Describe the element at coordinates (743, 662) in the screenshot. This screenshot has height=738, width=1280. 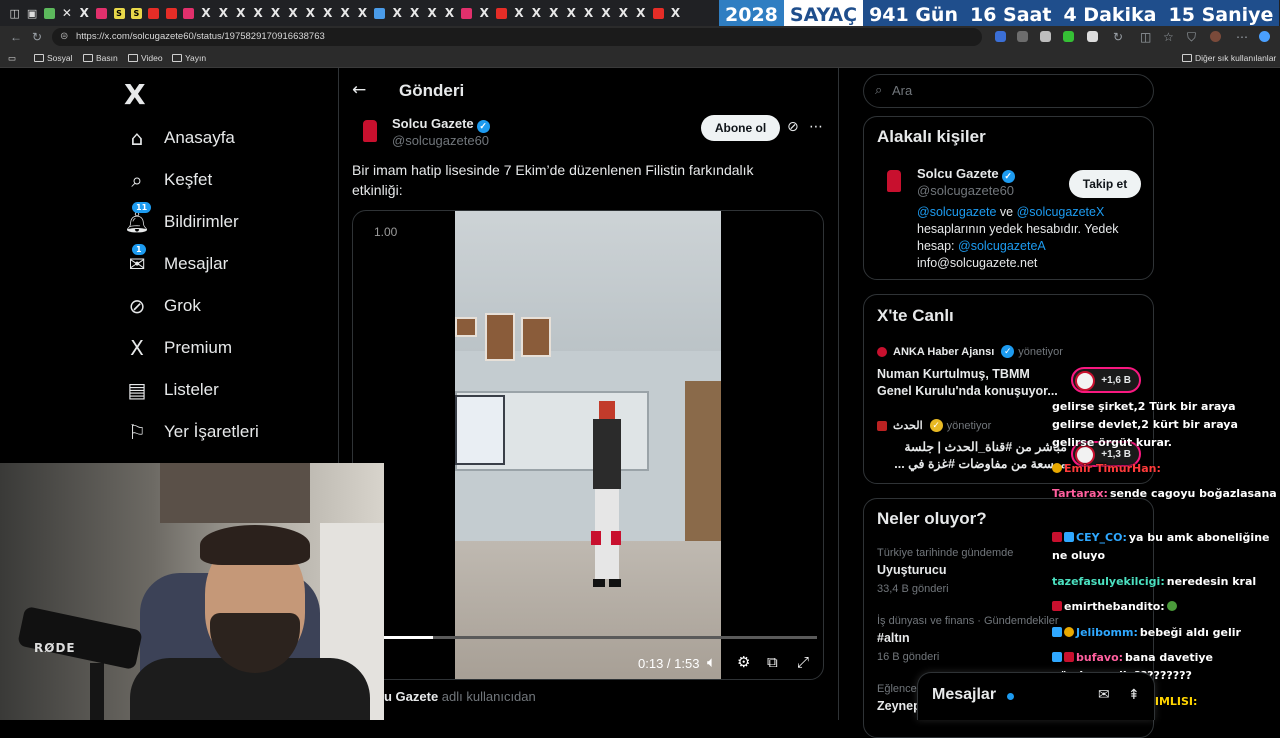
I see `settings-gear-icon: ⚙` at that location.